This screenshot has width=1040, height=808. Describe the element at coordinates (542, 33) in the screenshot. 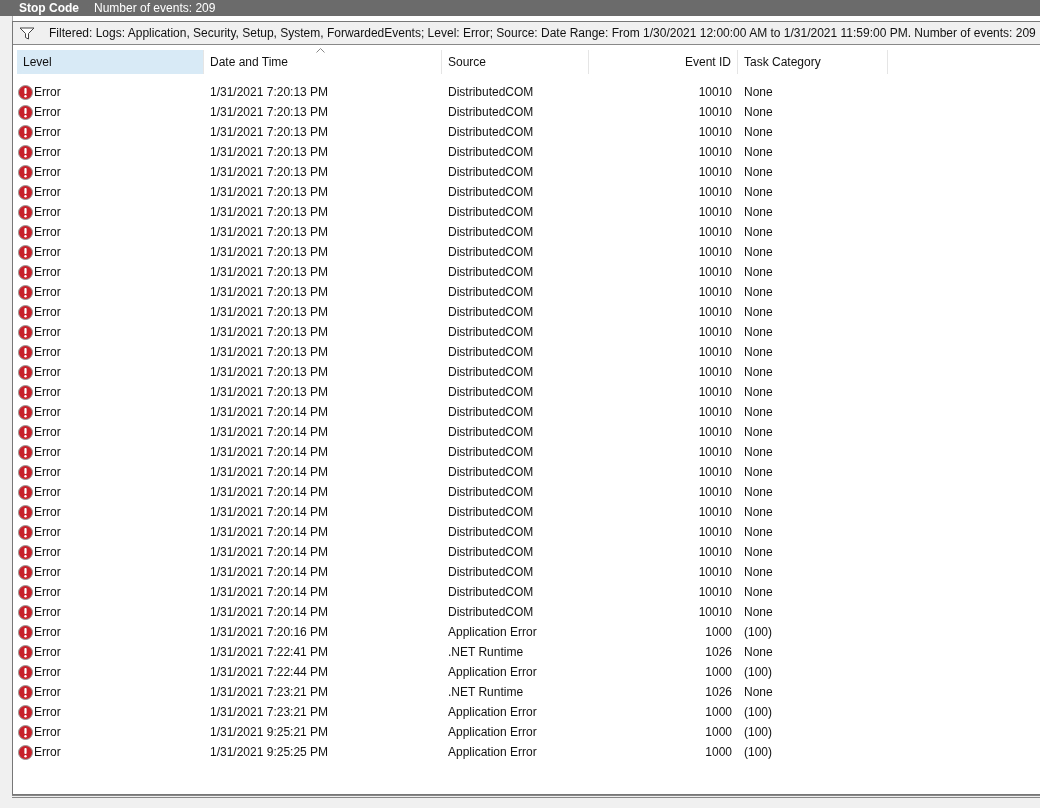

I see `filter-description: Filtered: Logs: Application, Security, Setup, System, ForwardedEvents; Level: Error; Source: Date Range: From 1/30/2021 12:00:00 AM to 1/31/2021 11:59:00 PM. Number of events: 209` at that location.